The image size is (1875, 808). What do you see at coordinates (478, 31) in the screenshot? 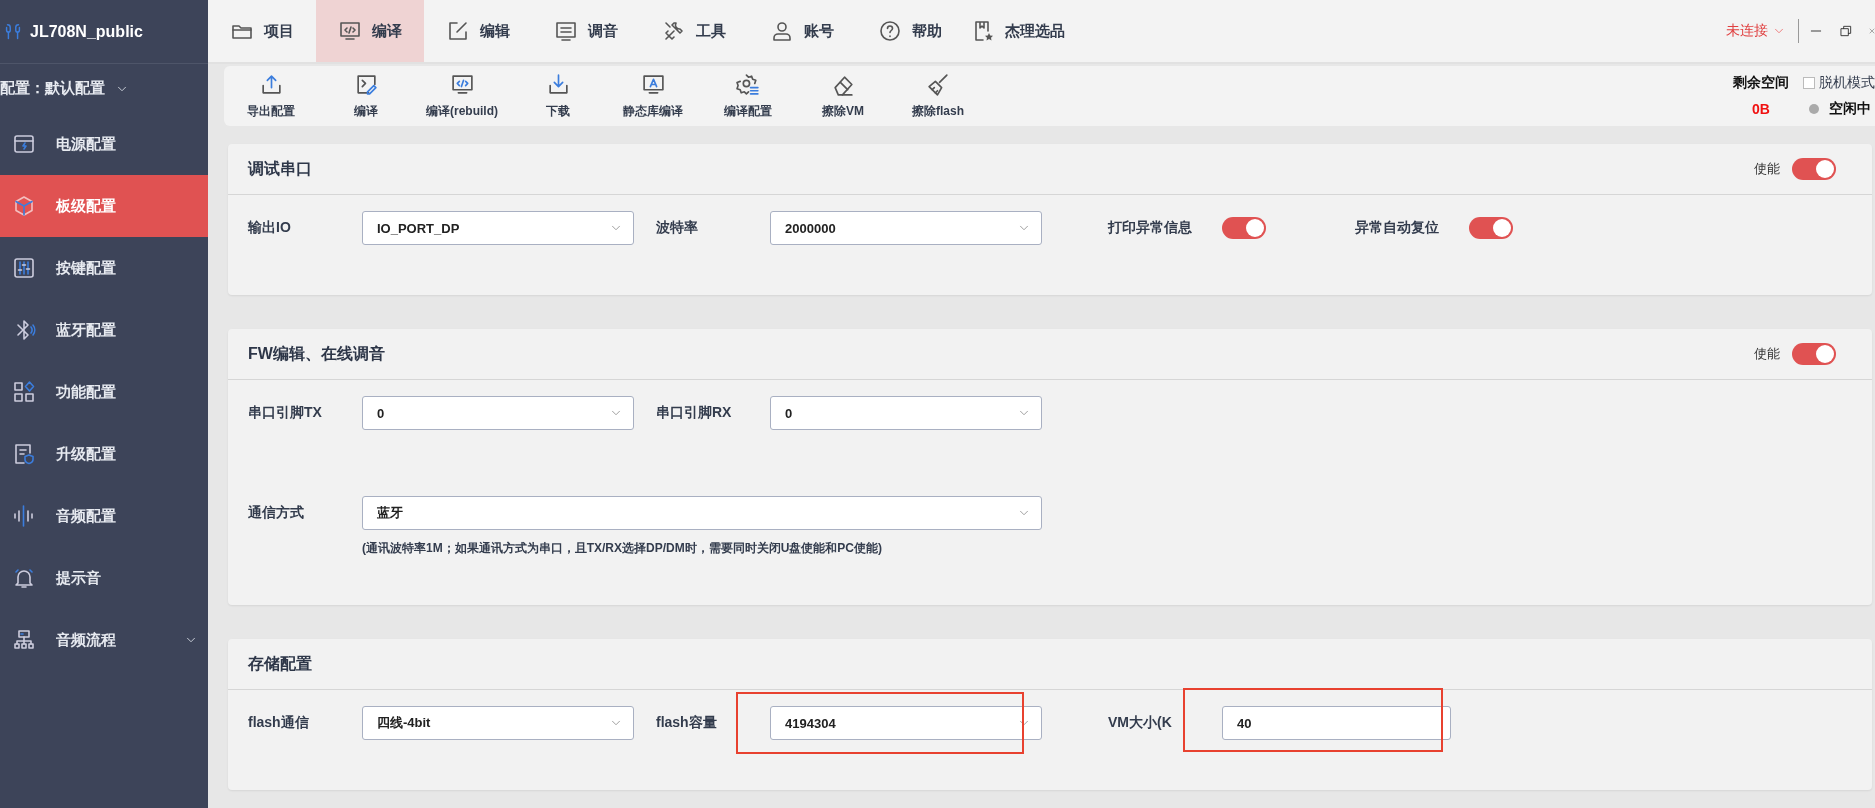
I see `nav-tab: 编辑` at bounding box center [478, 31].